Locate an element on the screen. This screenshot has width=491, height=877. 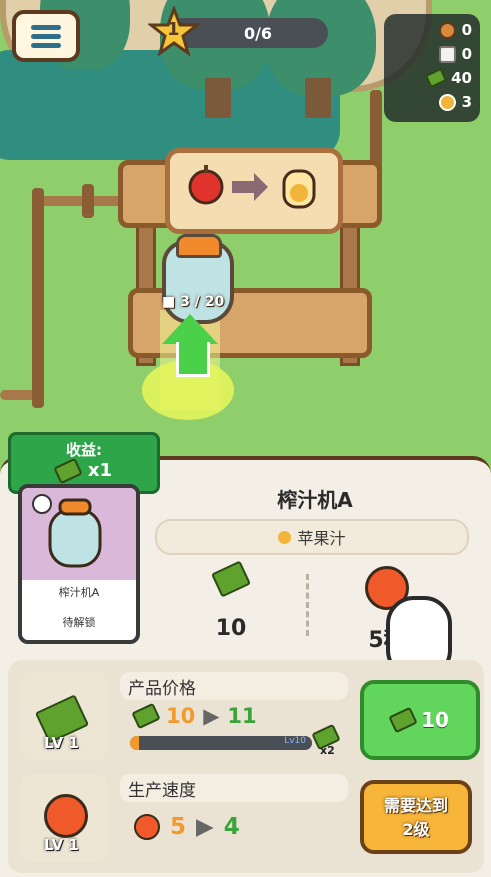
machine-card: 榨汁机A 待解锁 is located at coordinates (79, 564).